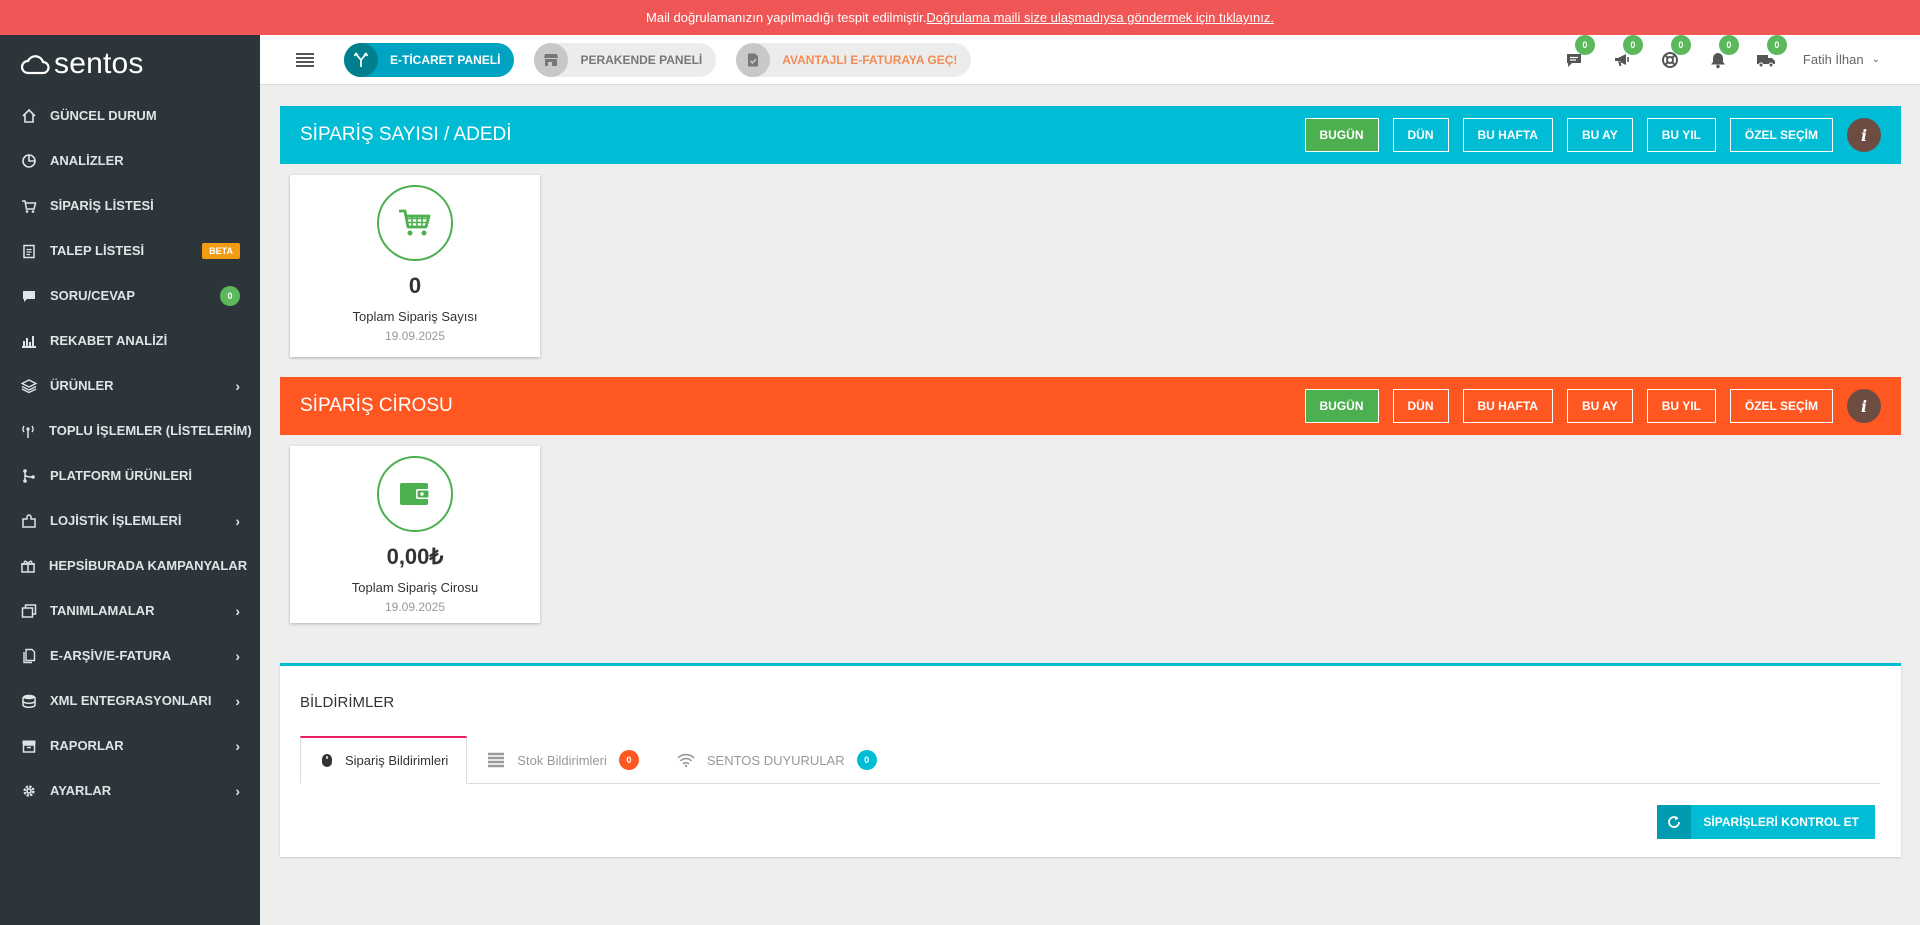  Describe the element at coordinates (130, 790) in the screenshot. I see `sidebar-item-ayarlar: AYARLAR ›` at that location.